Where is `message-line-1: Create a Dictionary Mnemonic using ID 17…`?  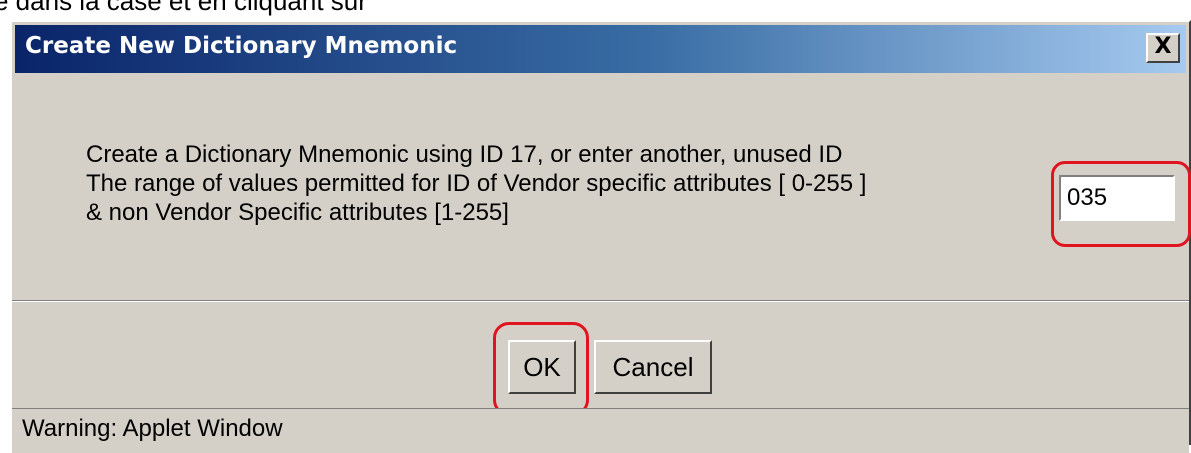
message-line-1: Create a Dictionary Mnemonic using ID 17… is located at coordinates (464, 154).